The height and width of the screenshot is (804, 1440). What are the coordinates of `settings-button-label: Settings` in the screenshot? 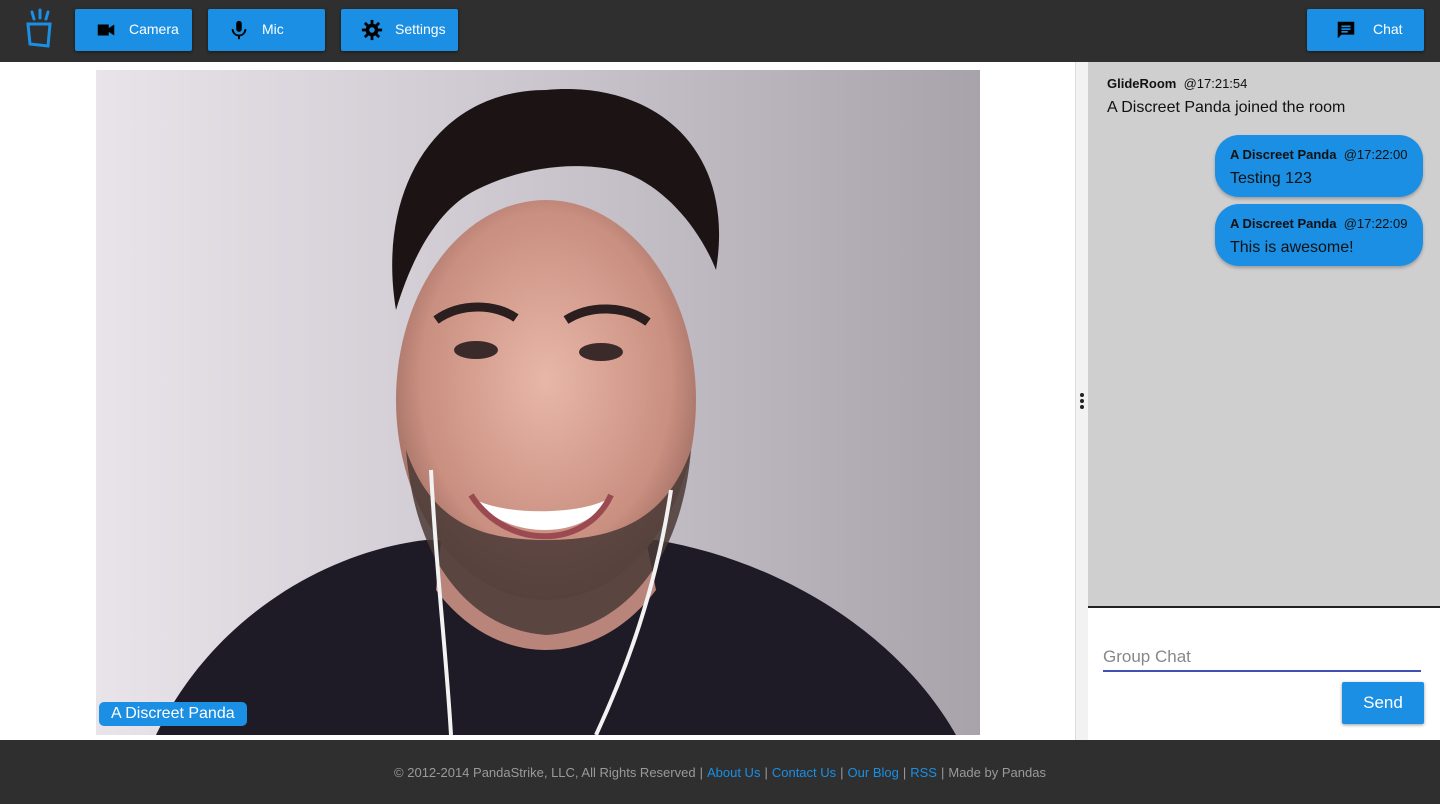 It's located at (420, 29).